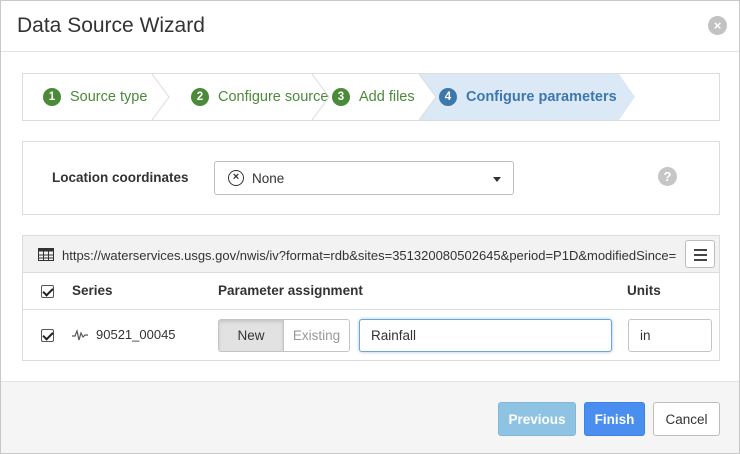 The image size is (740, 454). I want to click on step-configure-parameters: 4 Configure parameters, so click(519, 97).